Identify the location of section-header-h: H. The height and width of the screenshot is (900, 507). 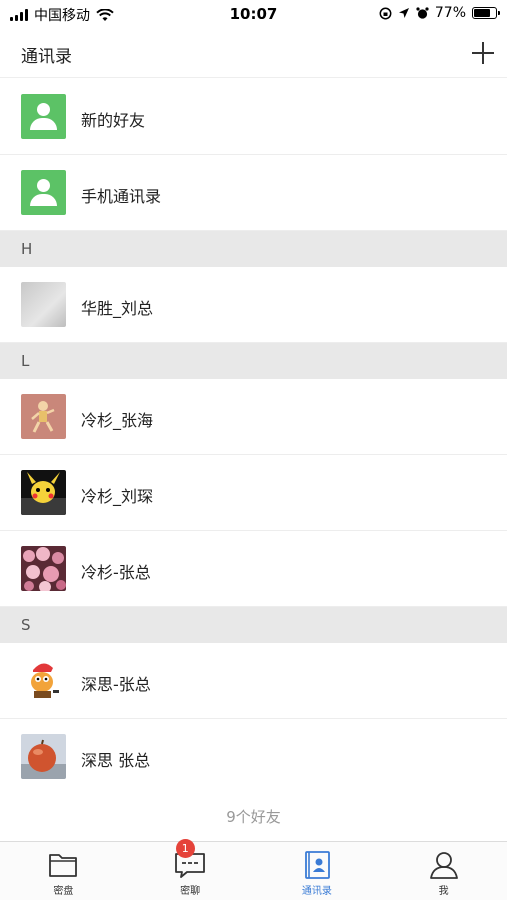
(253, 249).